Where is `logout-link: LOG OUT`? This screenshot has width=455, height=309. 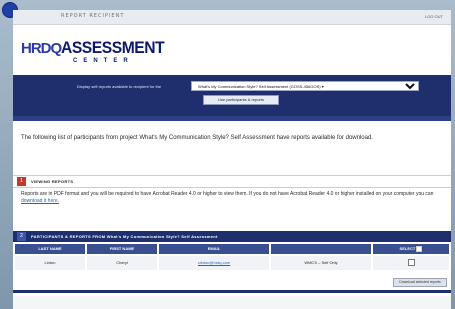
logout-link: LOG OUT is located at coordinates (434, 16).